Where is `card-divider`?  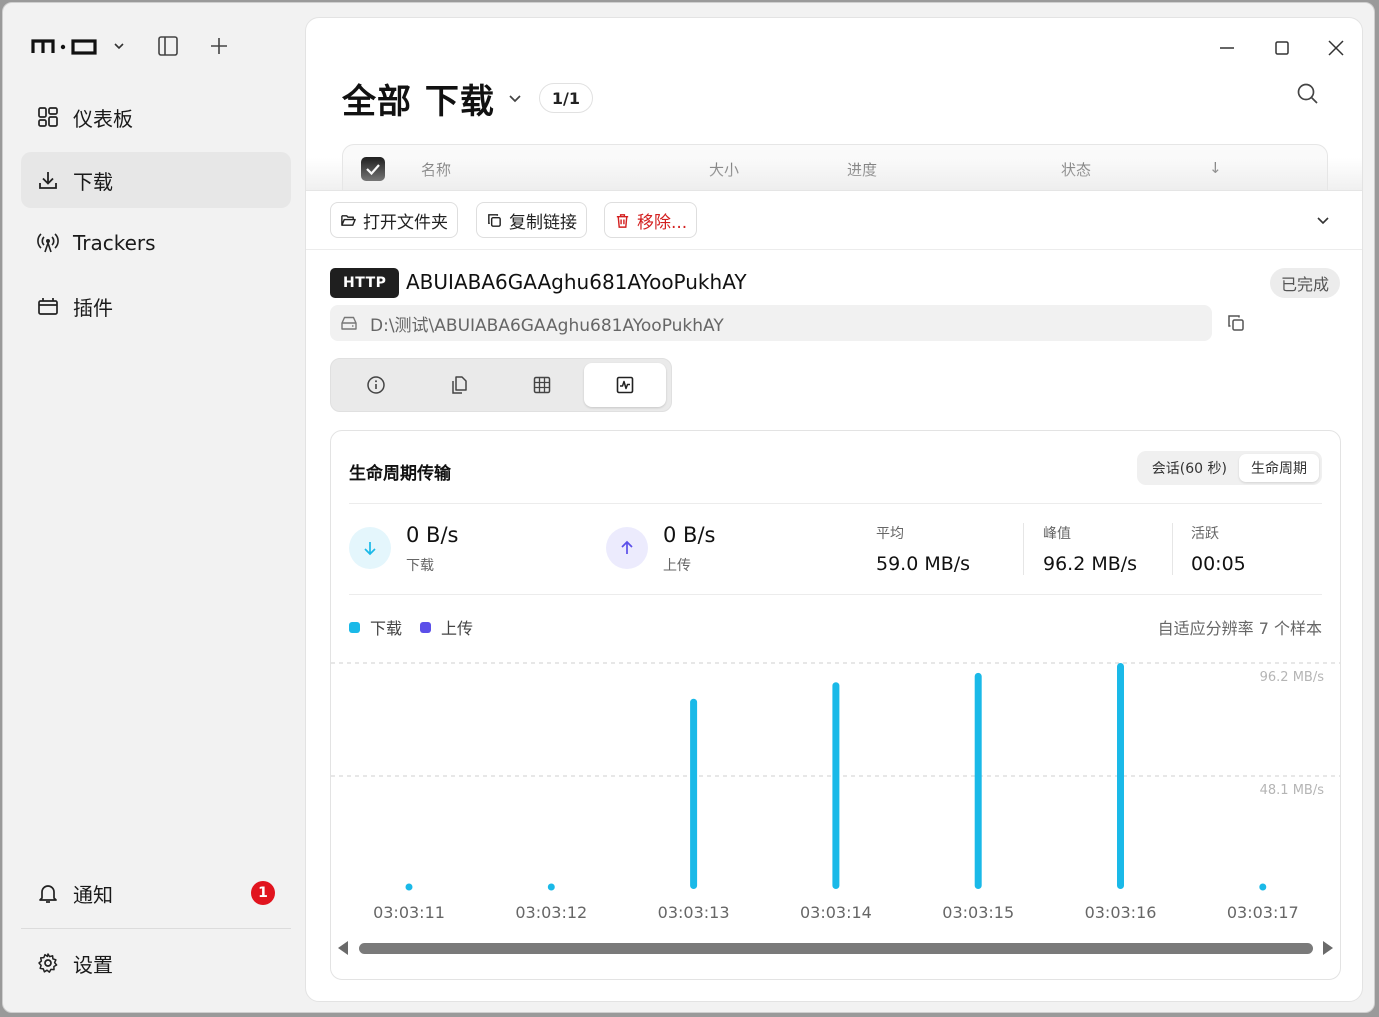
card-divider is located at coordinates (835, 503).